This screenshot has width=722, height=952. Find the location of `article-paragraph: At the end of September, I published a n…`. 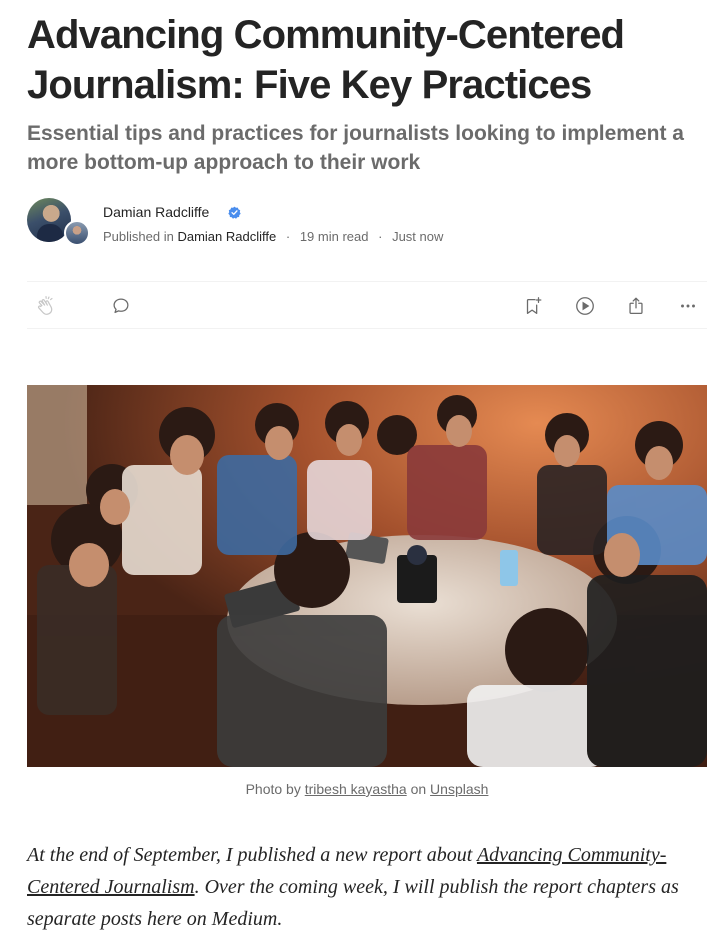

article-paragraph: At the end of September, I published a n… is located at coordinates (372, 887).